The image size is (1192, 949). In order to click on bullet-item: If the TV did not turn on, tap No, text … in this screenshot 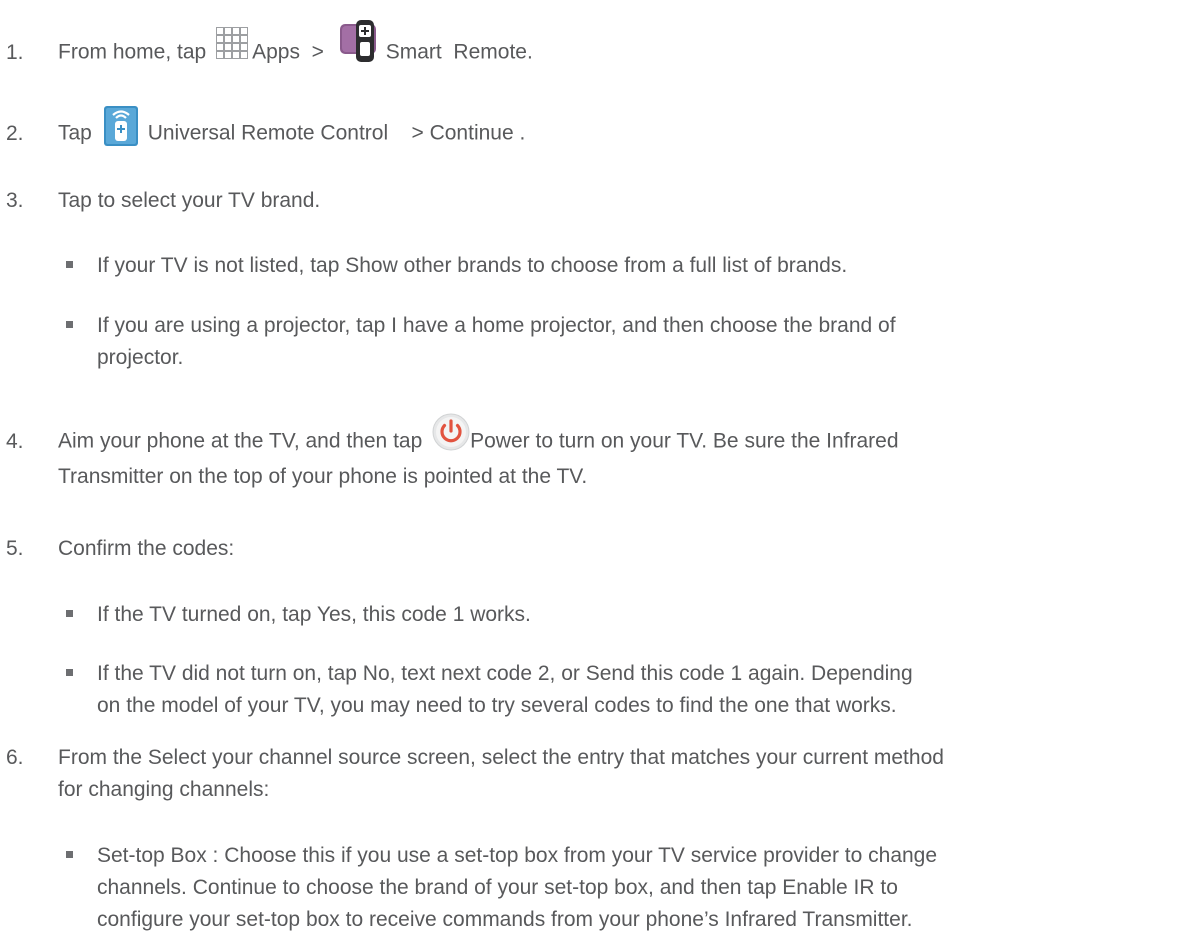, I will do `click(489, 690)`.